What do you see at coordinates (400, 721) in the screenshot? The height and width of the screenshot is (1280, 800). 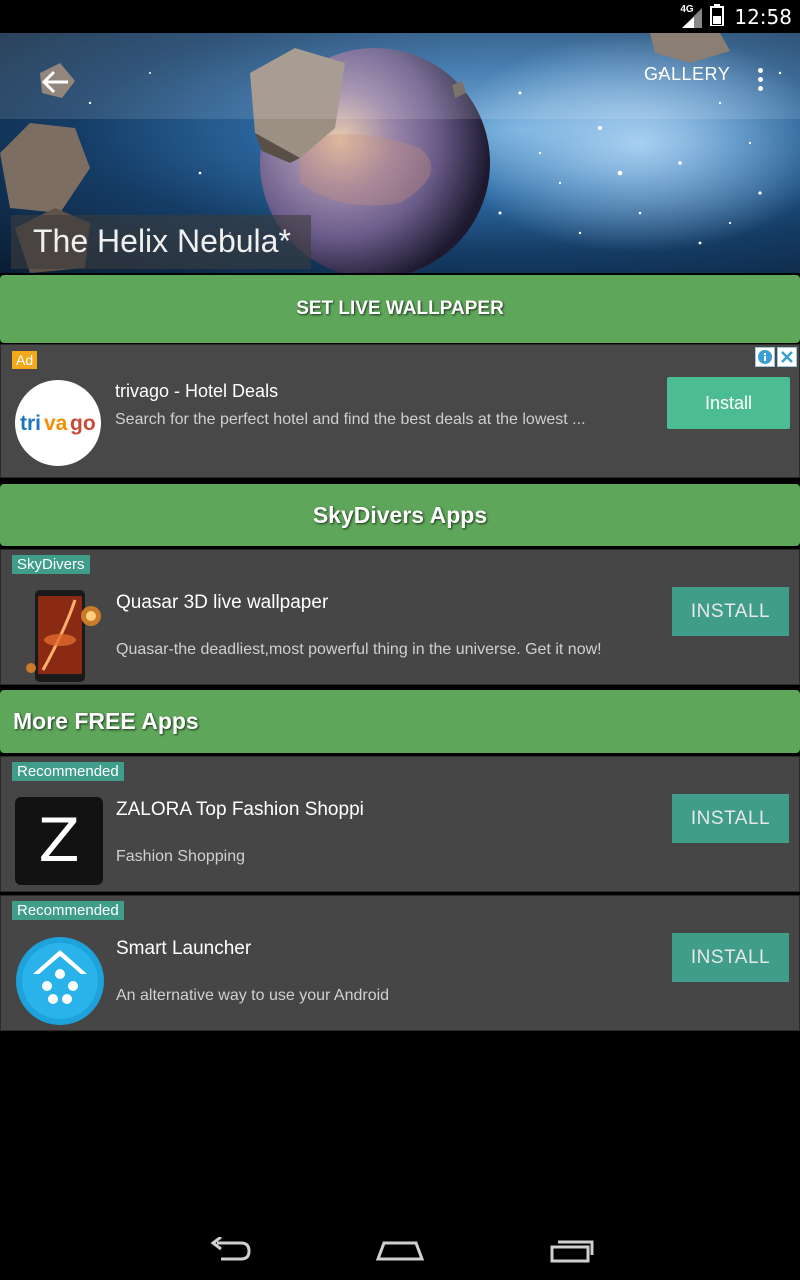 I see `more-free-apps-header: More FREE Apps` at bounding box center [400, 721].